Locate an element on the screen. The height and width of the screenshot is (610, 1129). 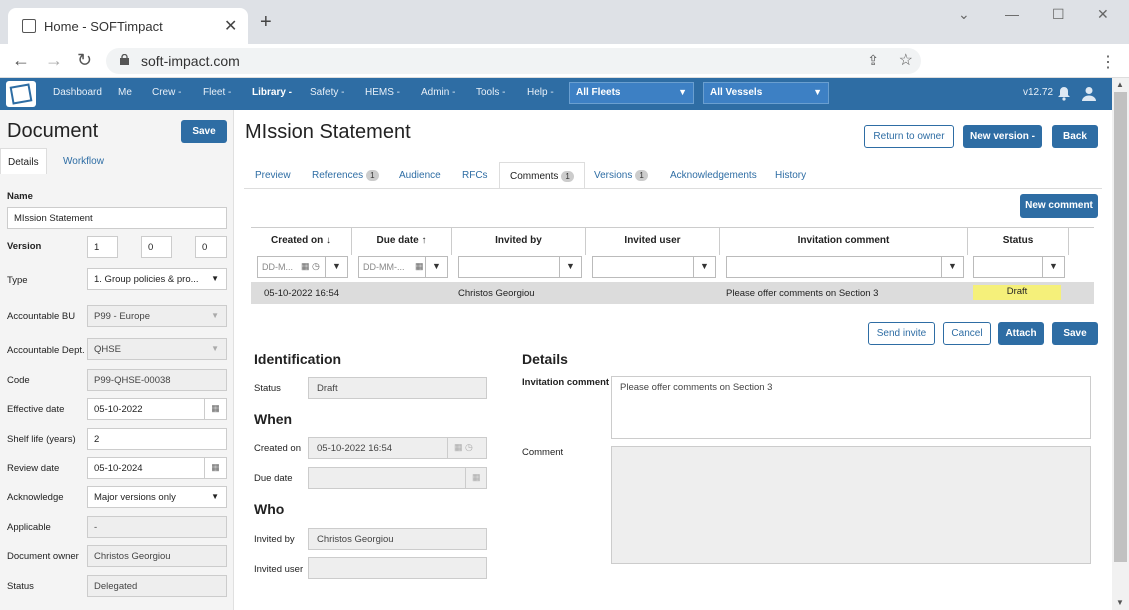
nav-library: Library - is located at coordinates (272, 92).